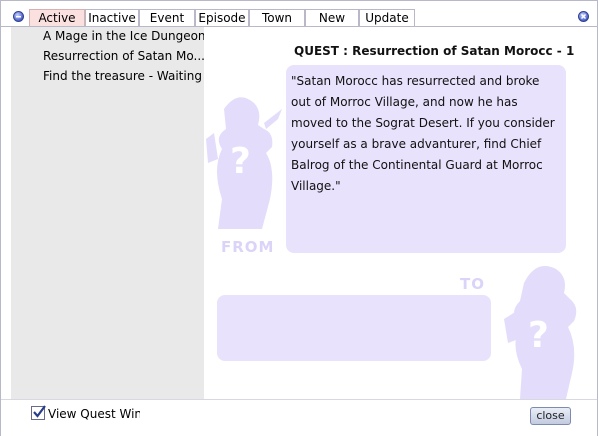  What do you see at coordinates (94, 414) in the screenshot?
I see `view-quest-label: View Quest Wind` at bounding box center [94, 414].